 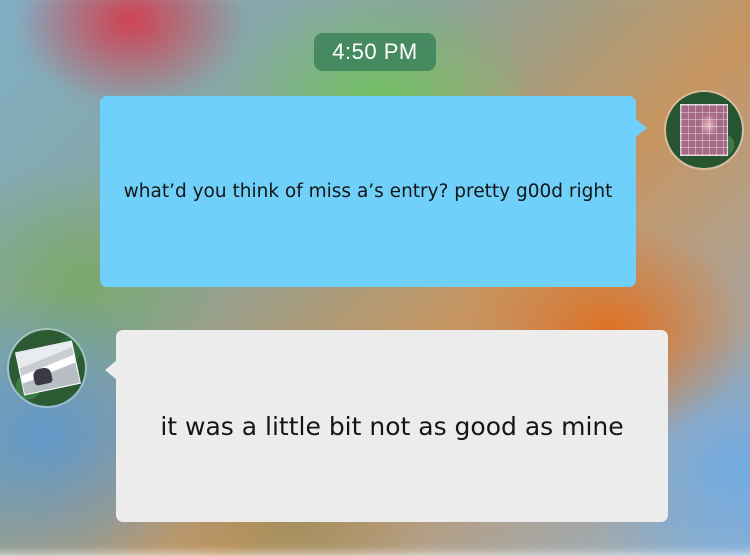 I want to click on message-timestamp: 4:50 PM, so click(x=375, y=52).